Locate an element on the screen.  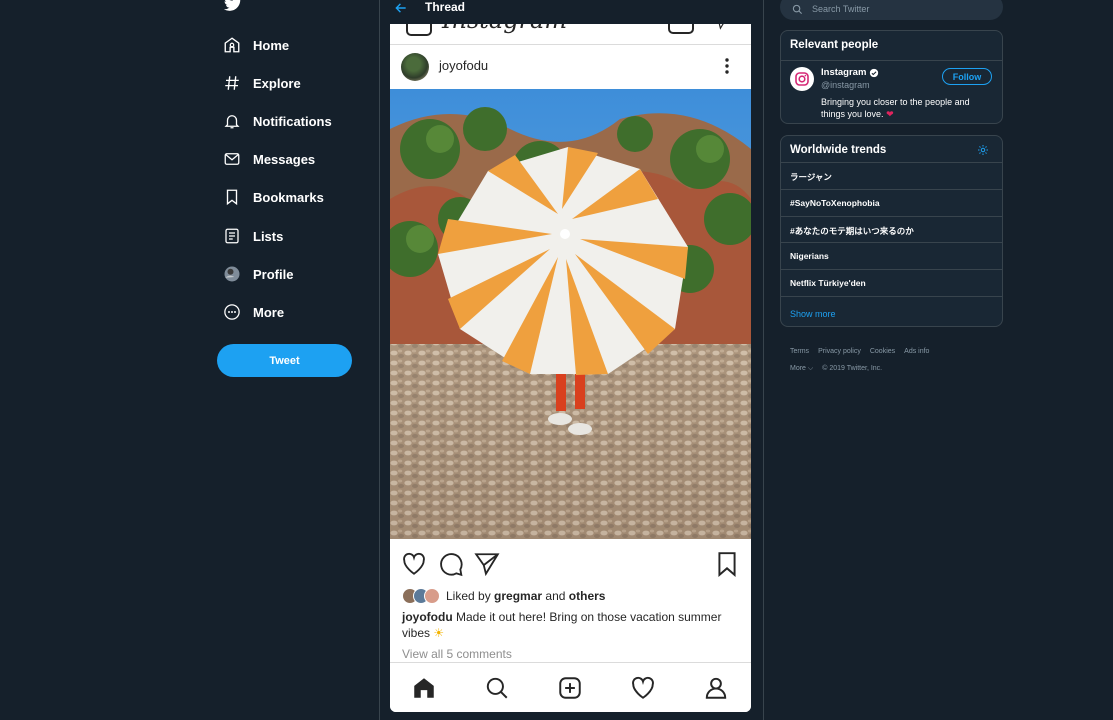
thread-header: Thread is located at coordinates (571, 8).